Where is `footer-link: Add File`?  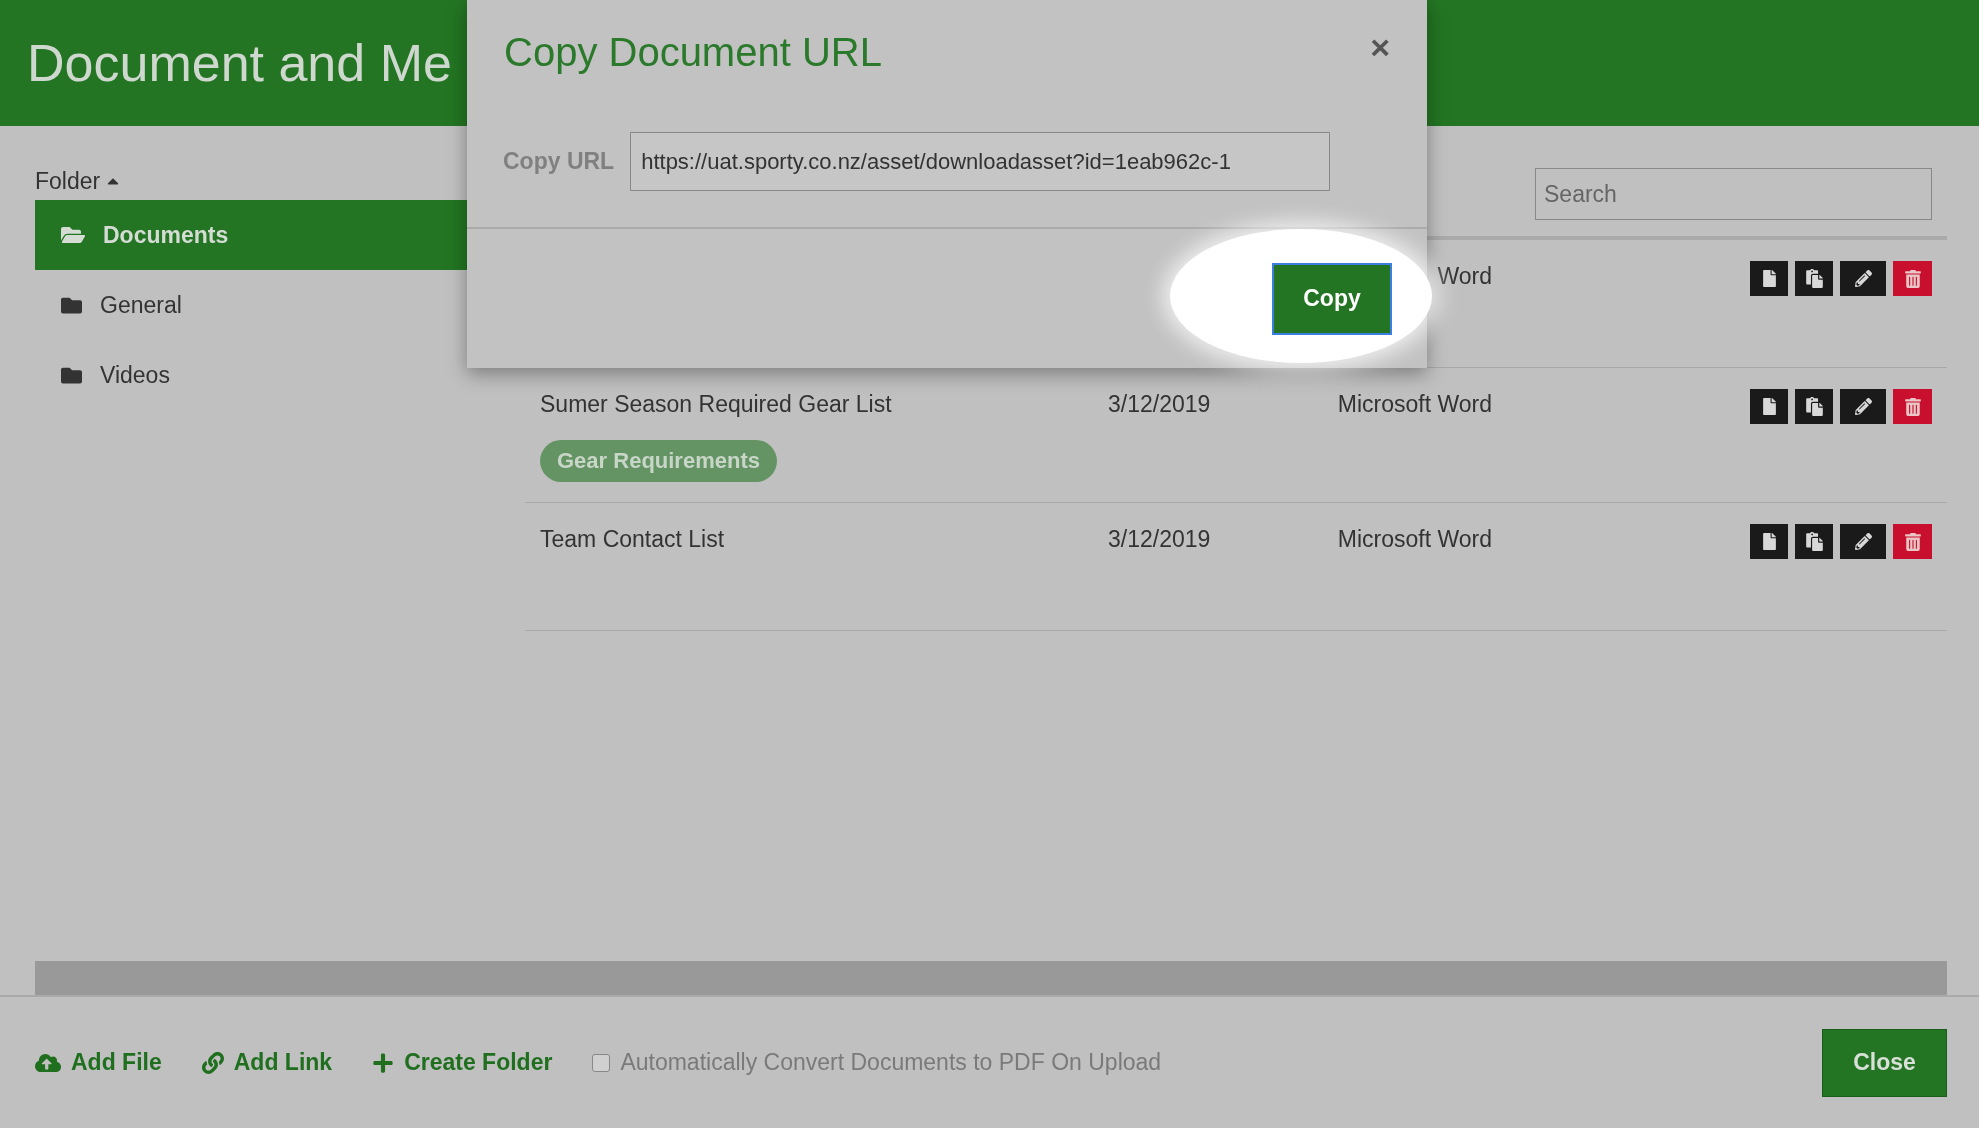
footer-link: Add File is located at coordinates (98, 1062).